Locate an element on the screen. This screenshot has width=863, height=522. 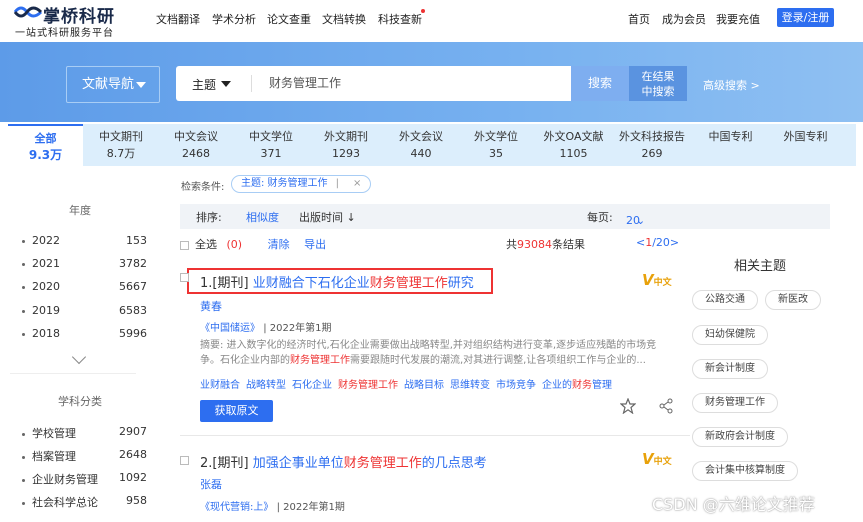
keyword-link: 战略转型 is located at coordinates (266, 385).